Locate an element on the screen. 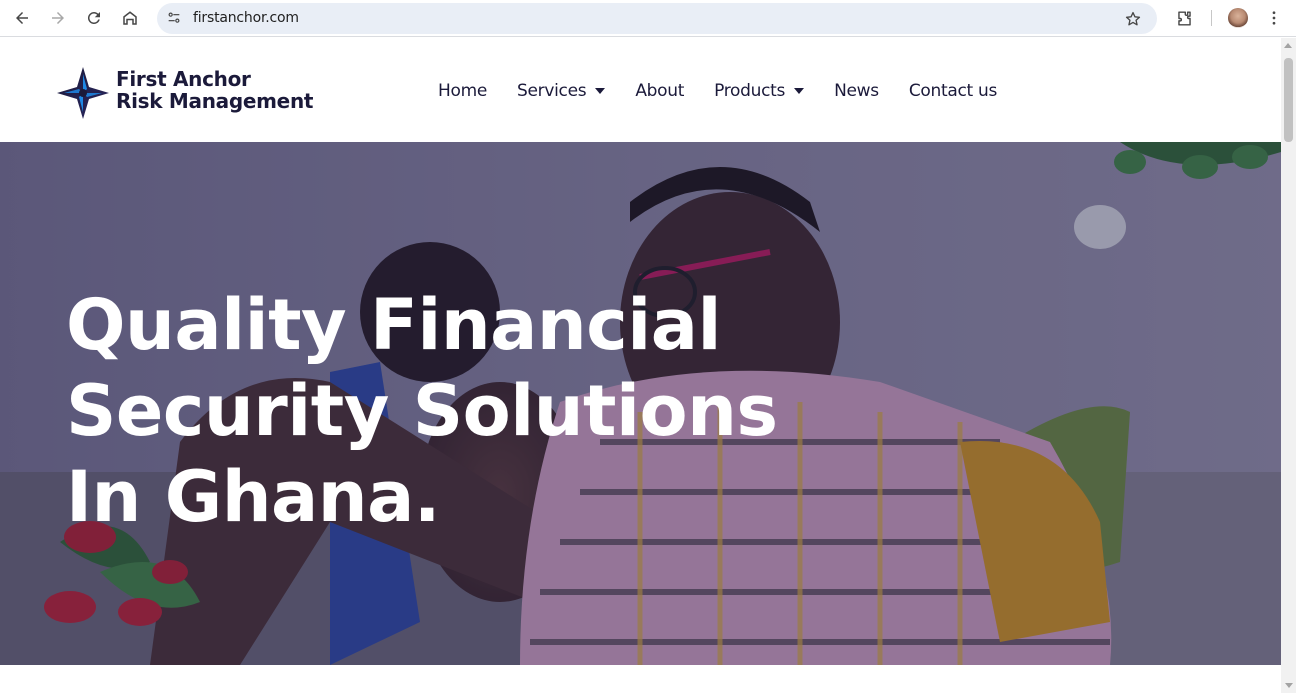  address-bar: firstanchor.com is located at coordinates (657, 18).